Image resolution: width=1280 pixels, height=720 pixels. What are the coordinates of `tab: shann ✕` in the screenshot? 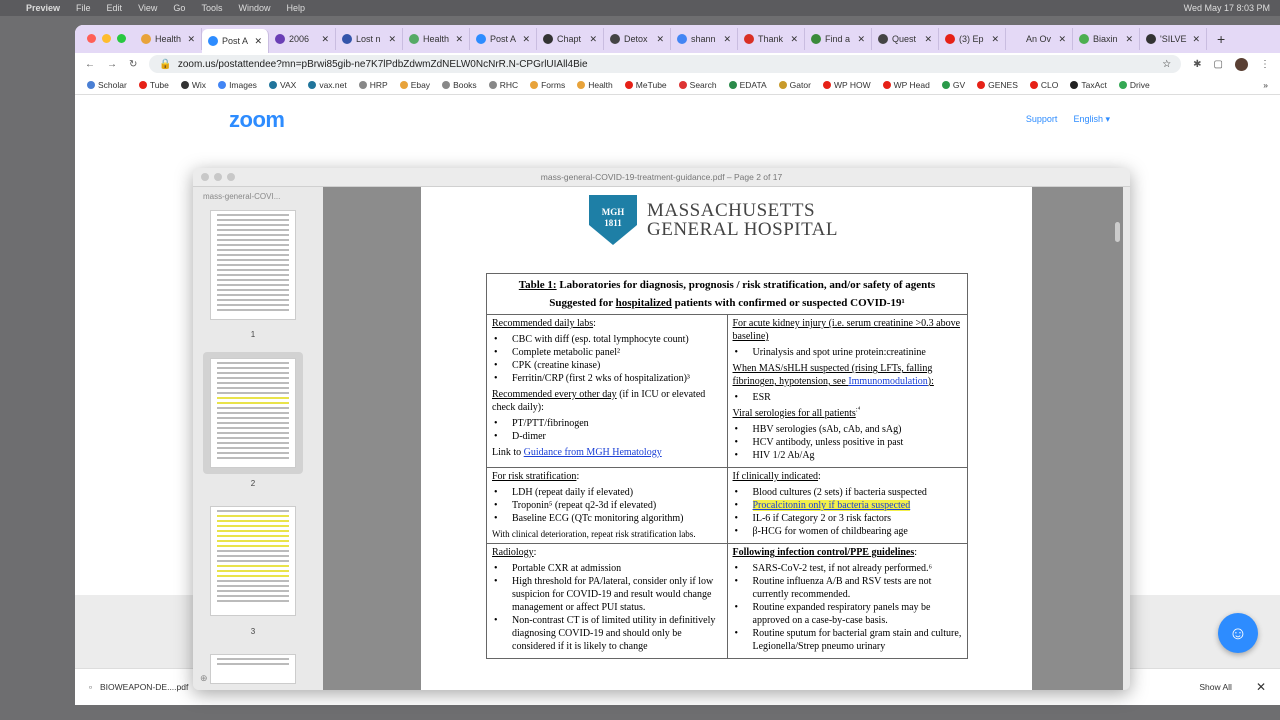 It's located at (704, 39).